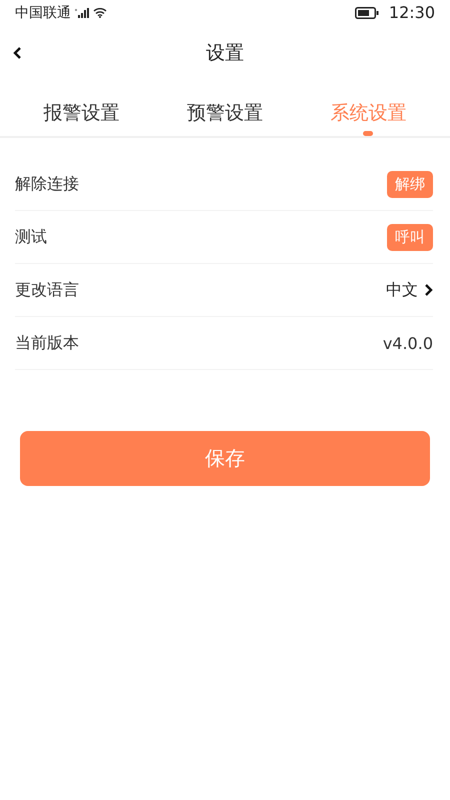 This screenshot has width=450, height=800. I want to click on tab: 预警设置, so click(224, 115).